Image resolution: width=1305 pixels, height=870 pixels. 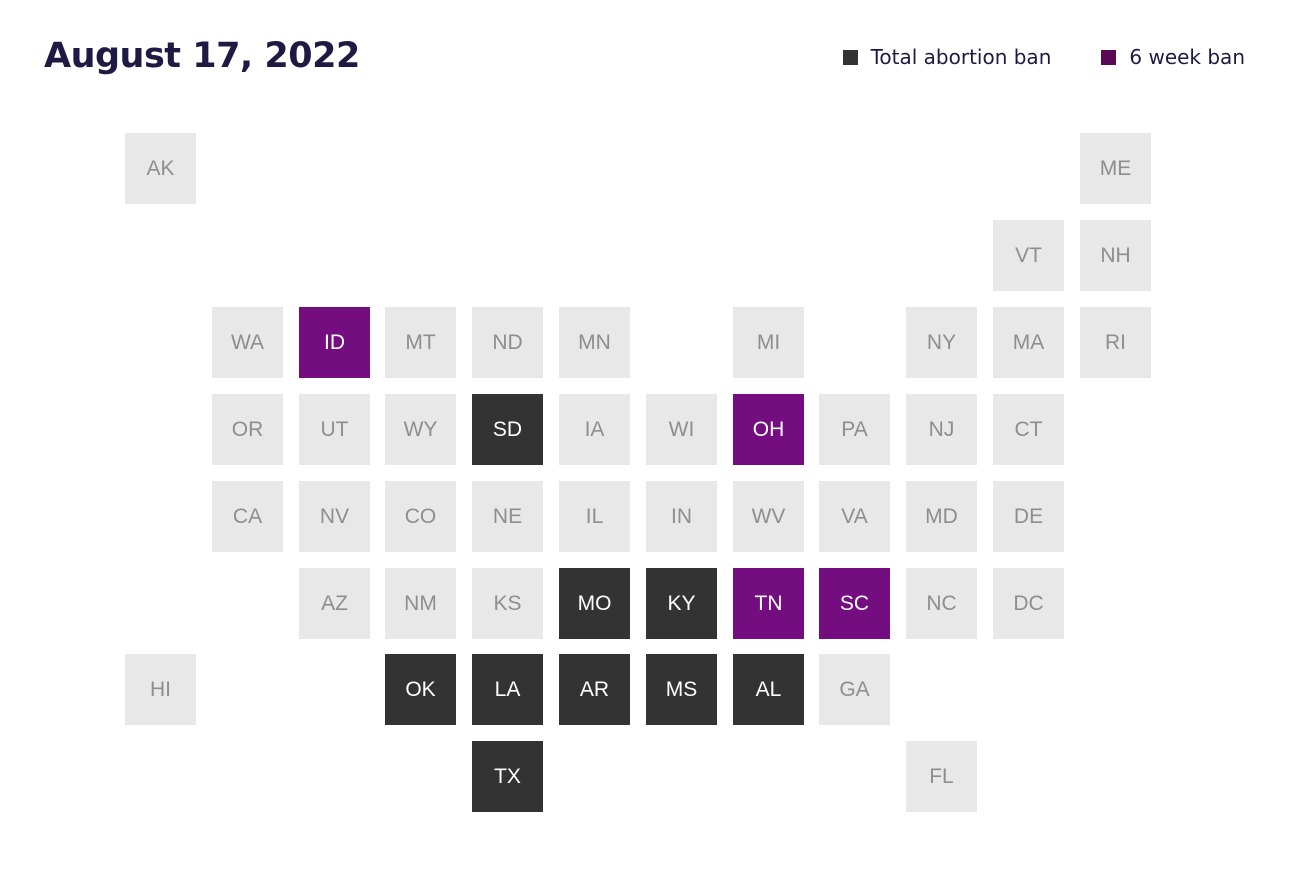 I want to click on state-label: DC, so click(x=1028, y=603).